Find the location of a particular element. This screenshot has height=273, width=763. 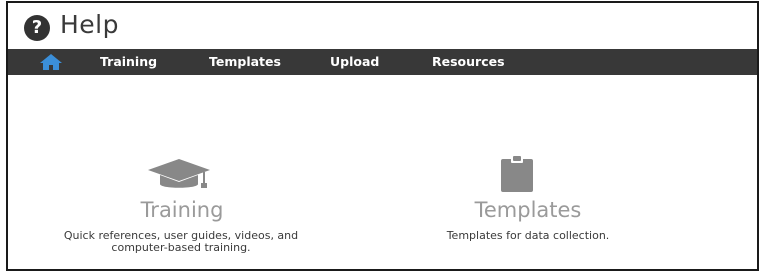

tile-title: Templates is located at coordinates (528, 210).